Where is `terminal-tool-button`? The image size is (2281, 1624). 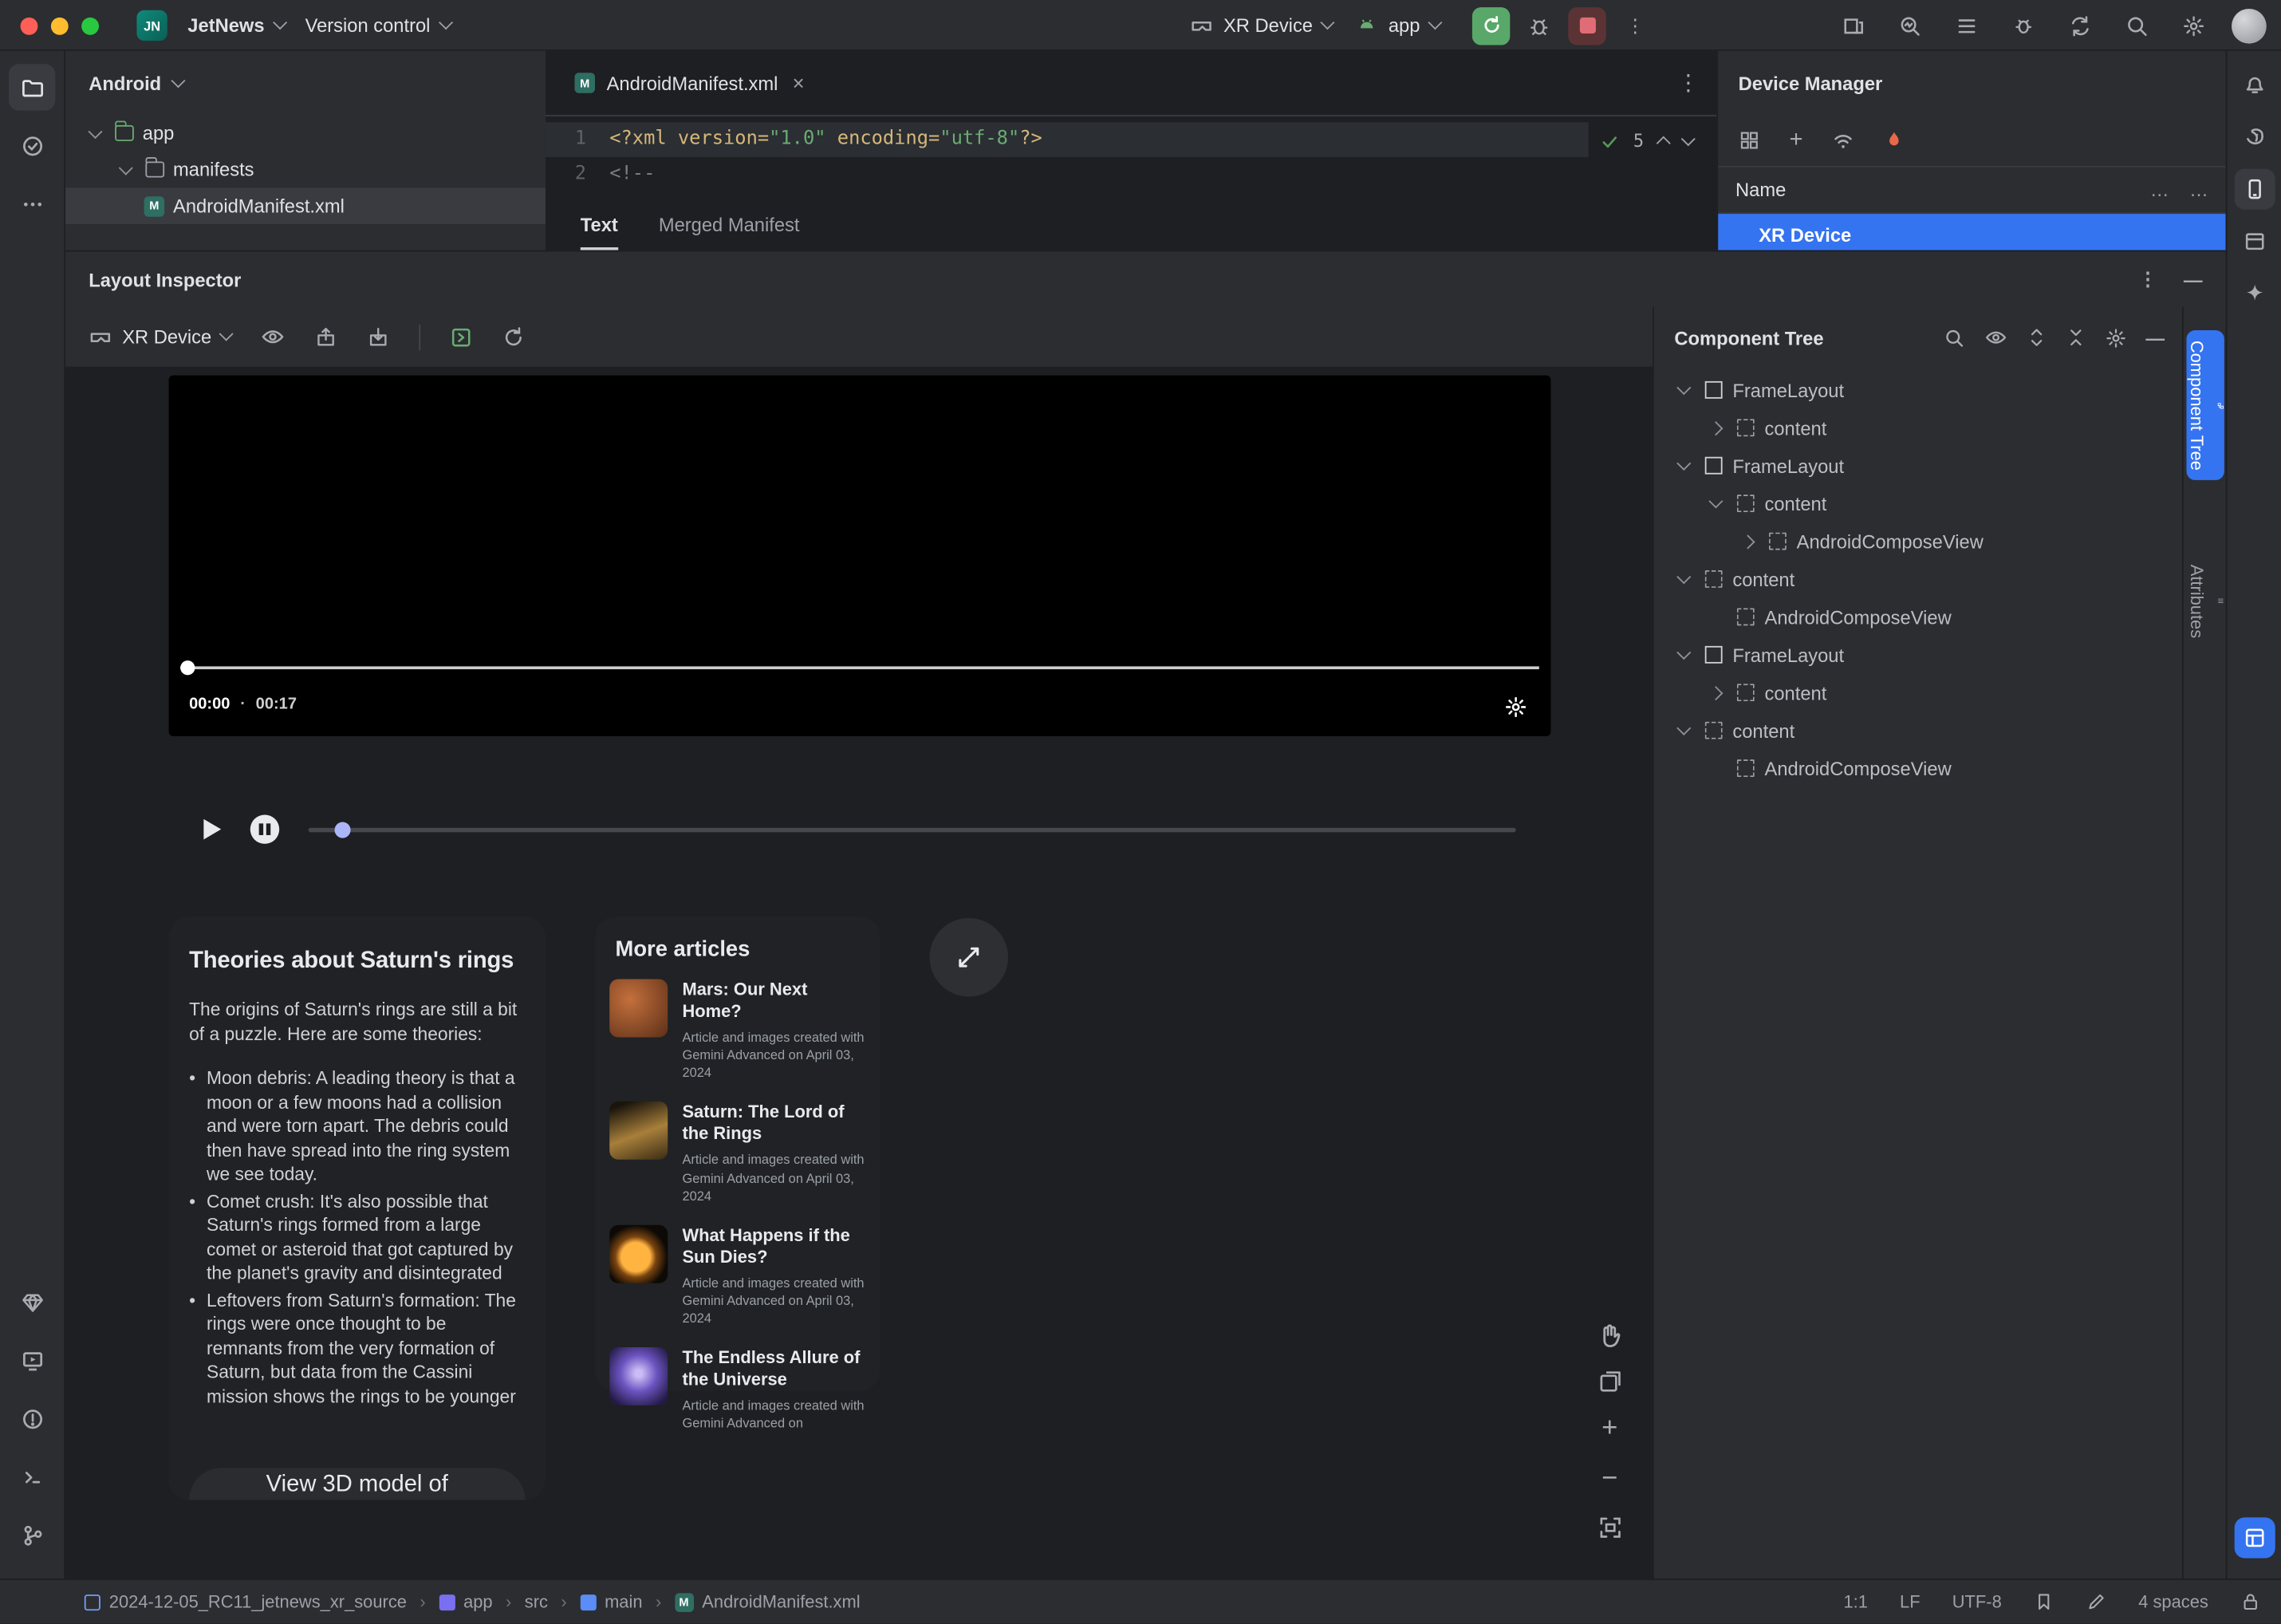 terminal-tool-button is located at coordinates (32, 1476).